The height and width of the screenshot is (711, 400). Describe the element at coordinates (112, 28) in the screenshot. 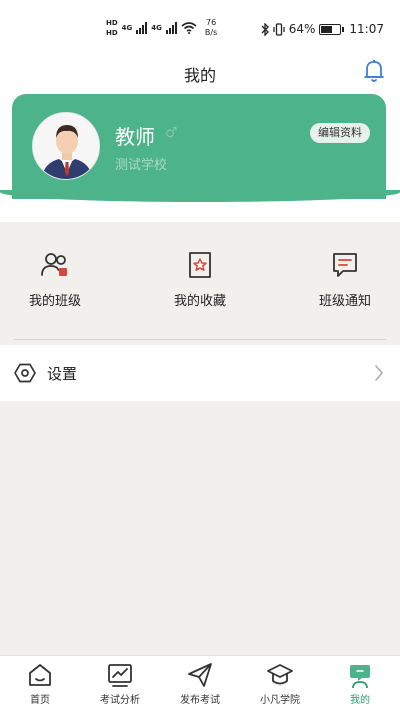

I see `hd-indicator: HD HD` at that location.